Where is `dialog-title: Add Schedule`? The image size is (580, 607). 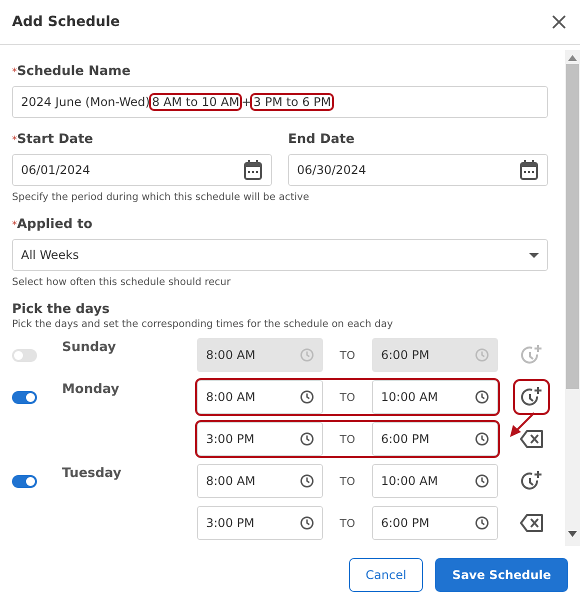
dialog-title: Add Schedule is located at coordinates (66, 22).